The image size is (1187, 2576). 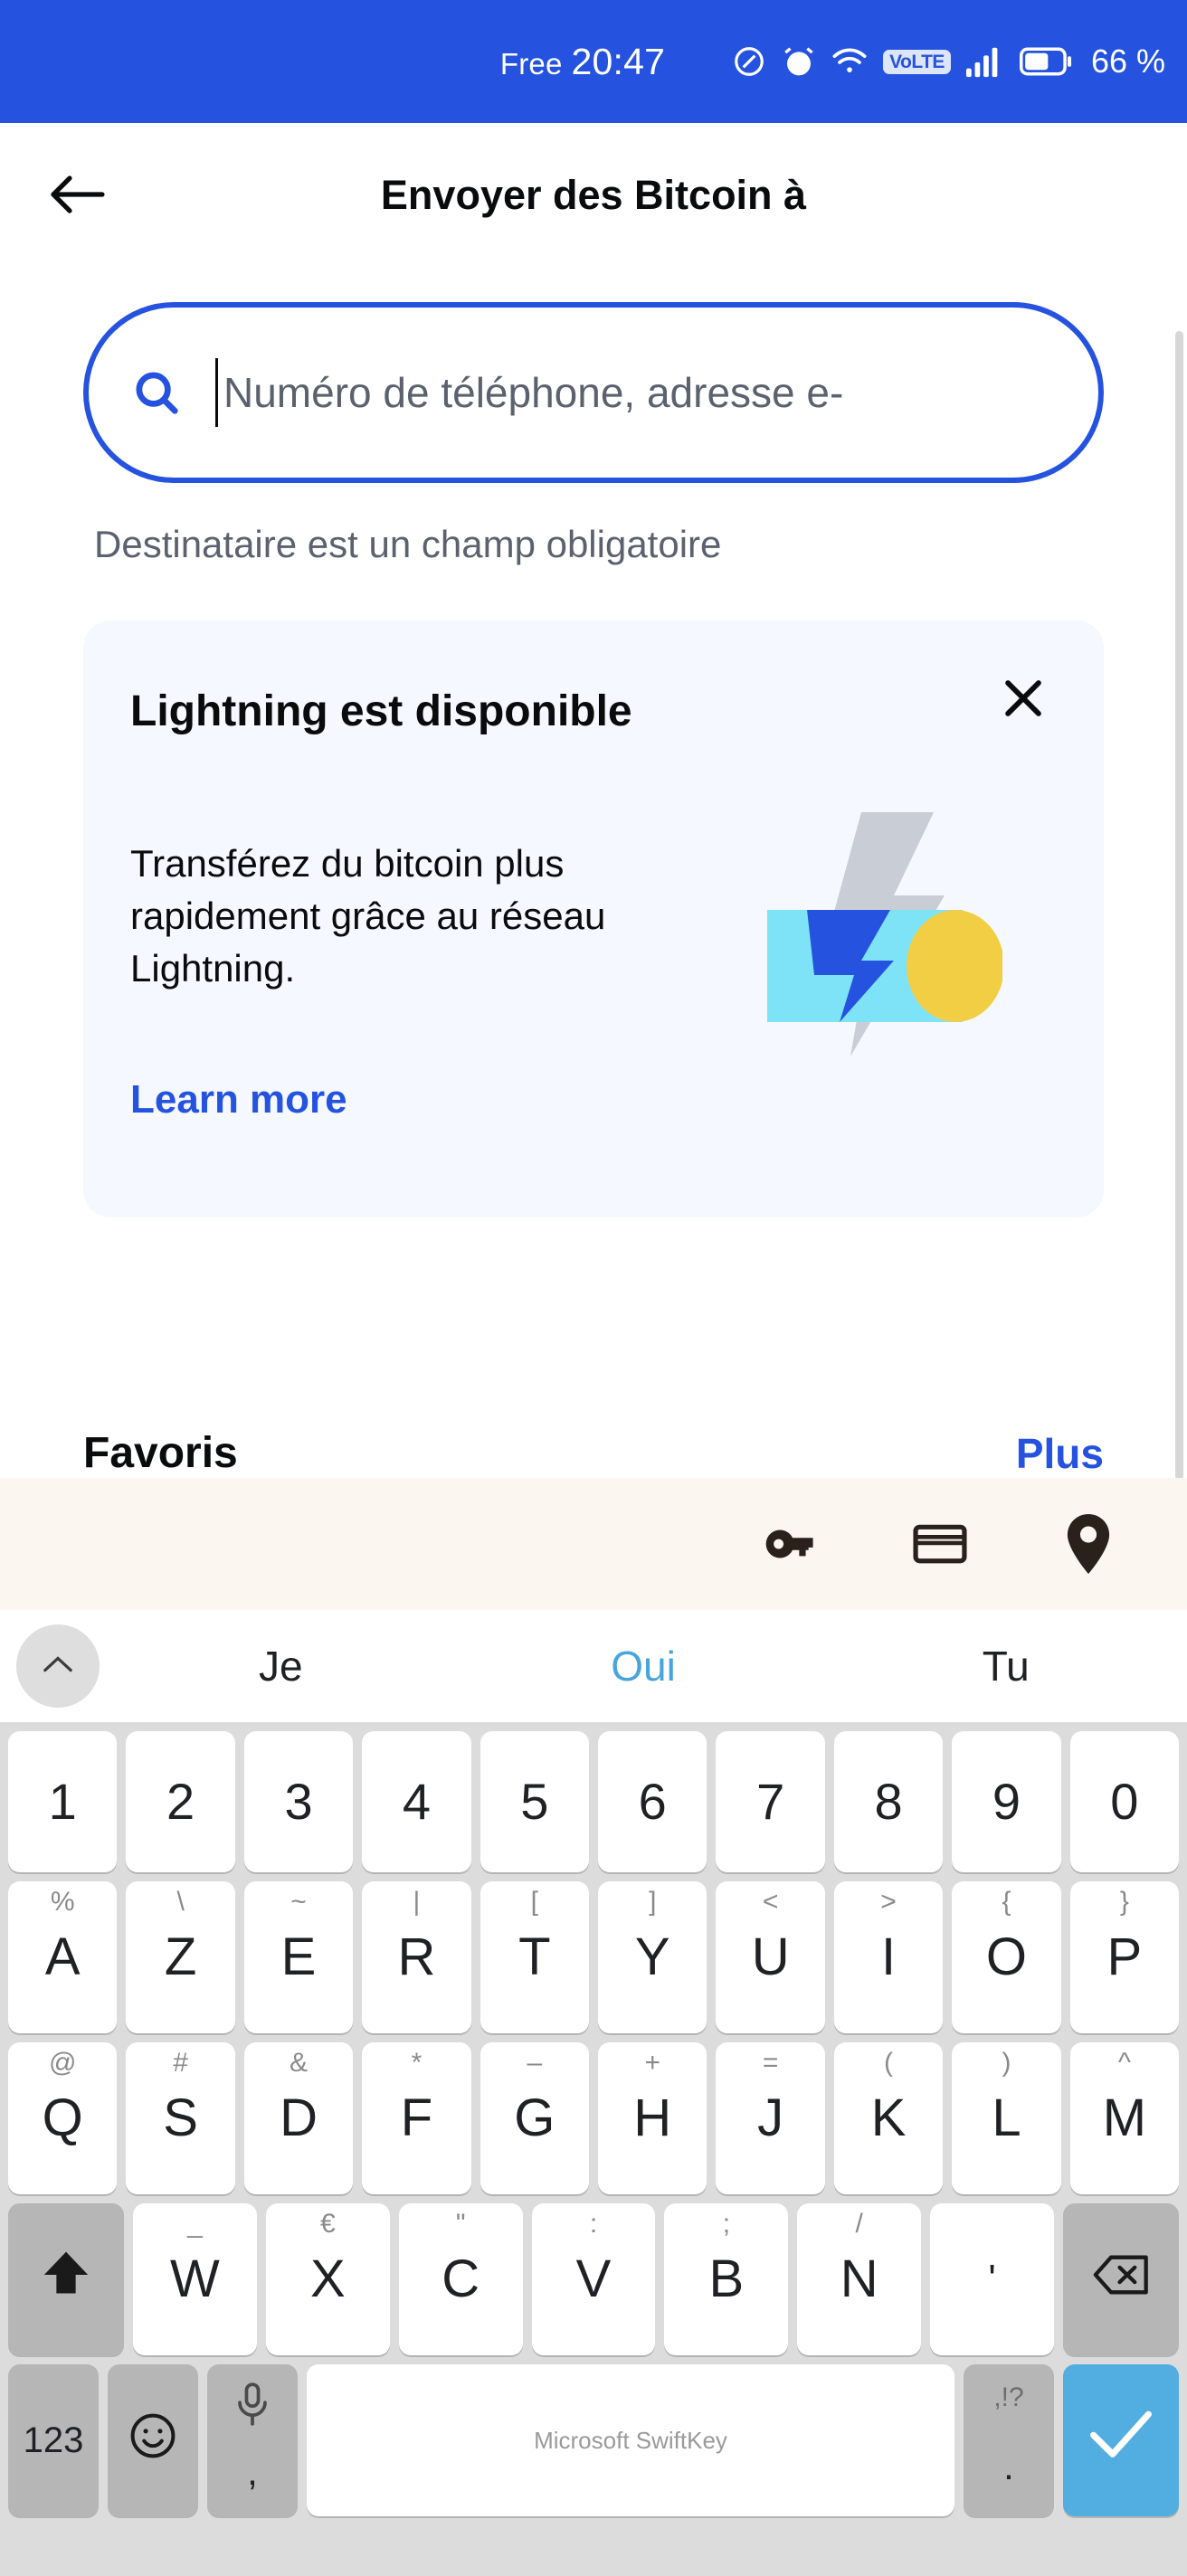 I want to click on space-key: Microsoft SwiftKey, so click(x=630, y=2440).